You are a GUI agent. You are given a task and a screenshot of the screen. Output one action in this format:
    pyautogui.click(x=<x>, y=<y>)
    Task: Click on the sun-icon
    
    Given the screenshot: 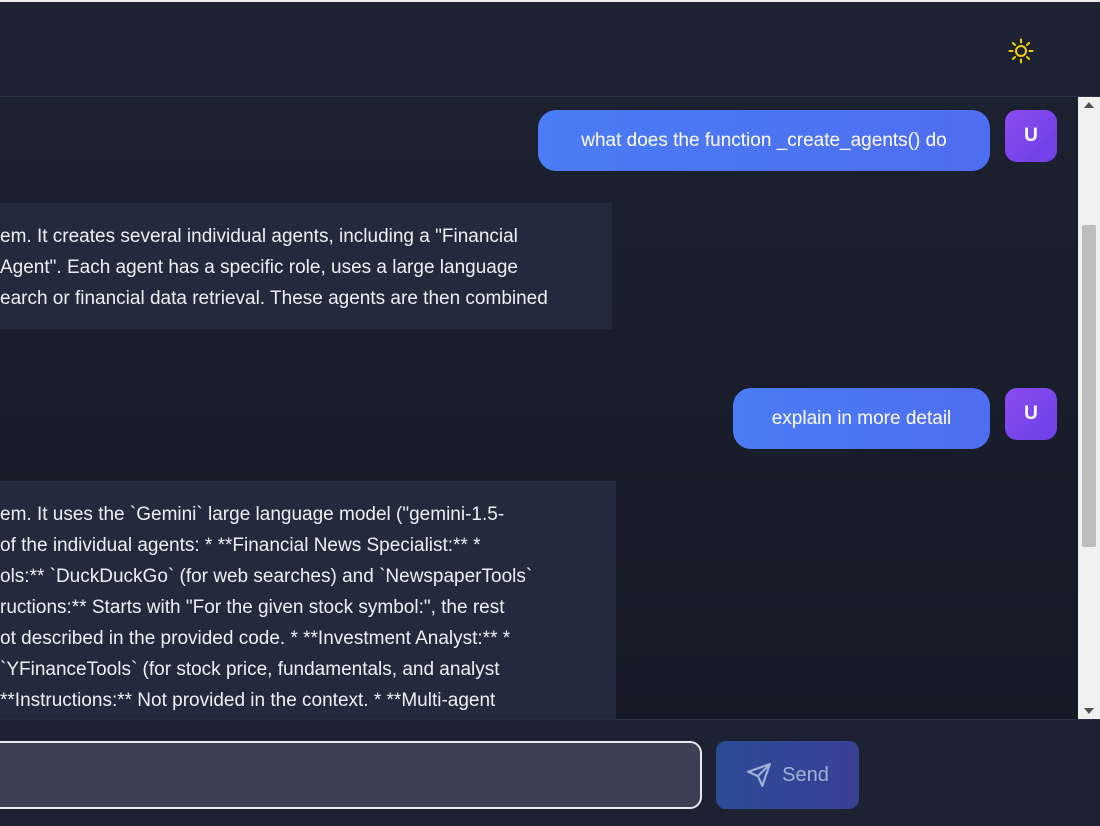 What is the action you would take?
    pyautogui.click(x=1021, y=51)
    